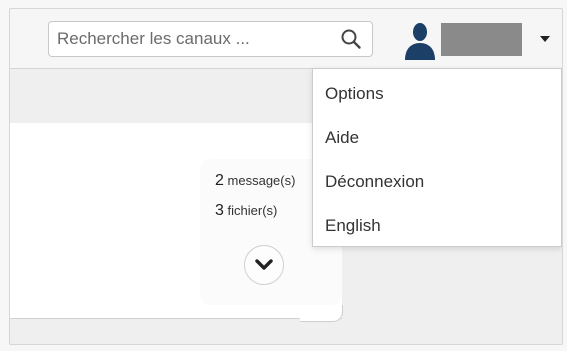 The height and width of the screenshot is (351, 567). I want to click on menu-item-options: Options, so click(354, 94).